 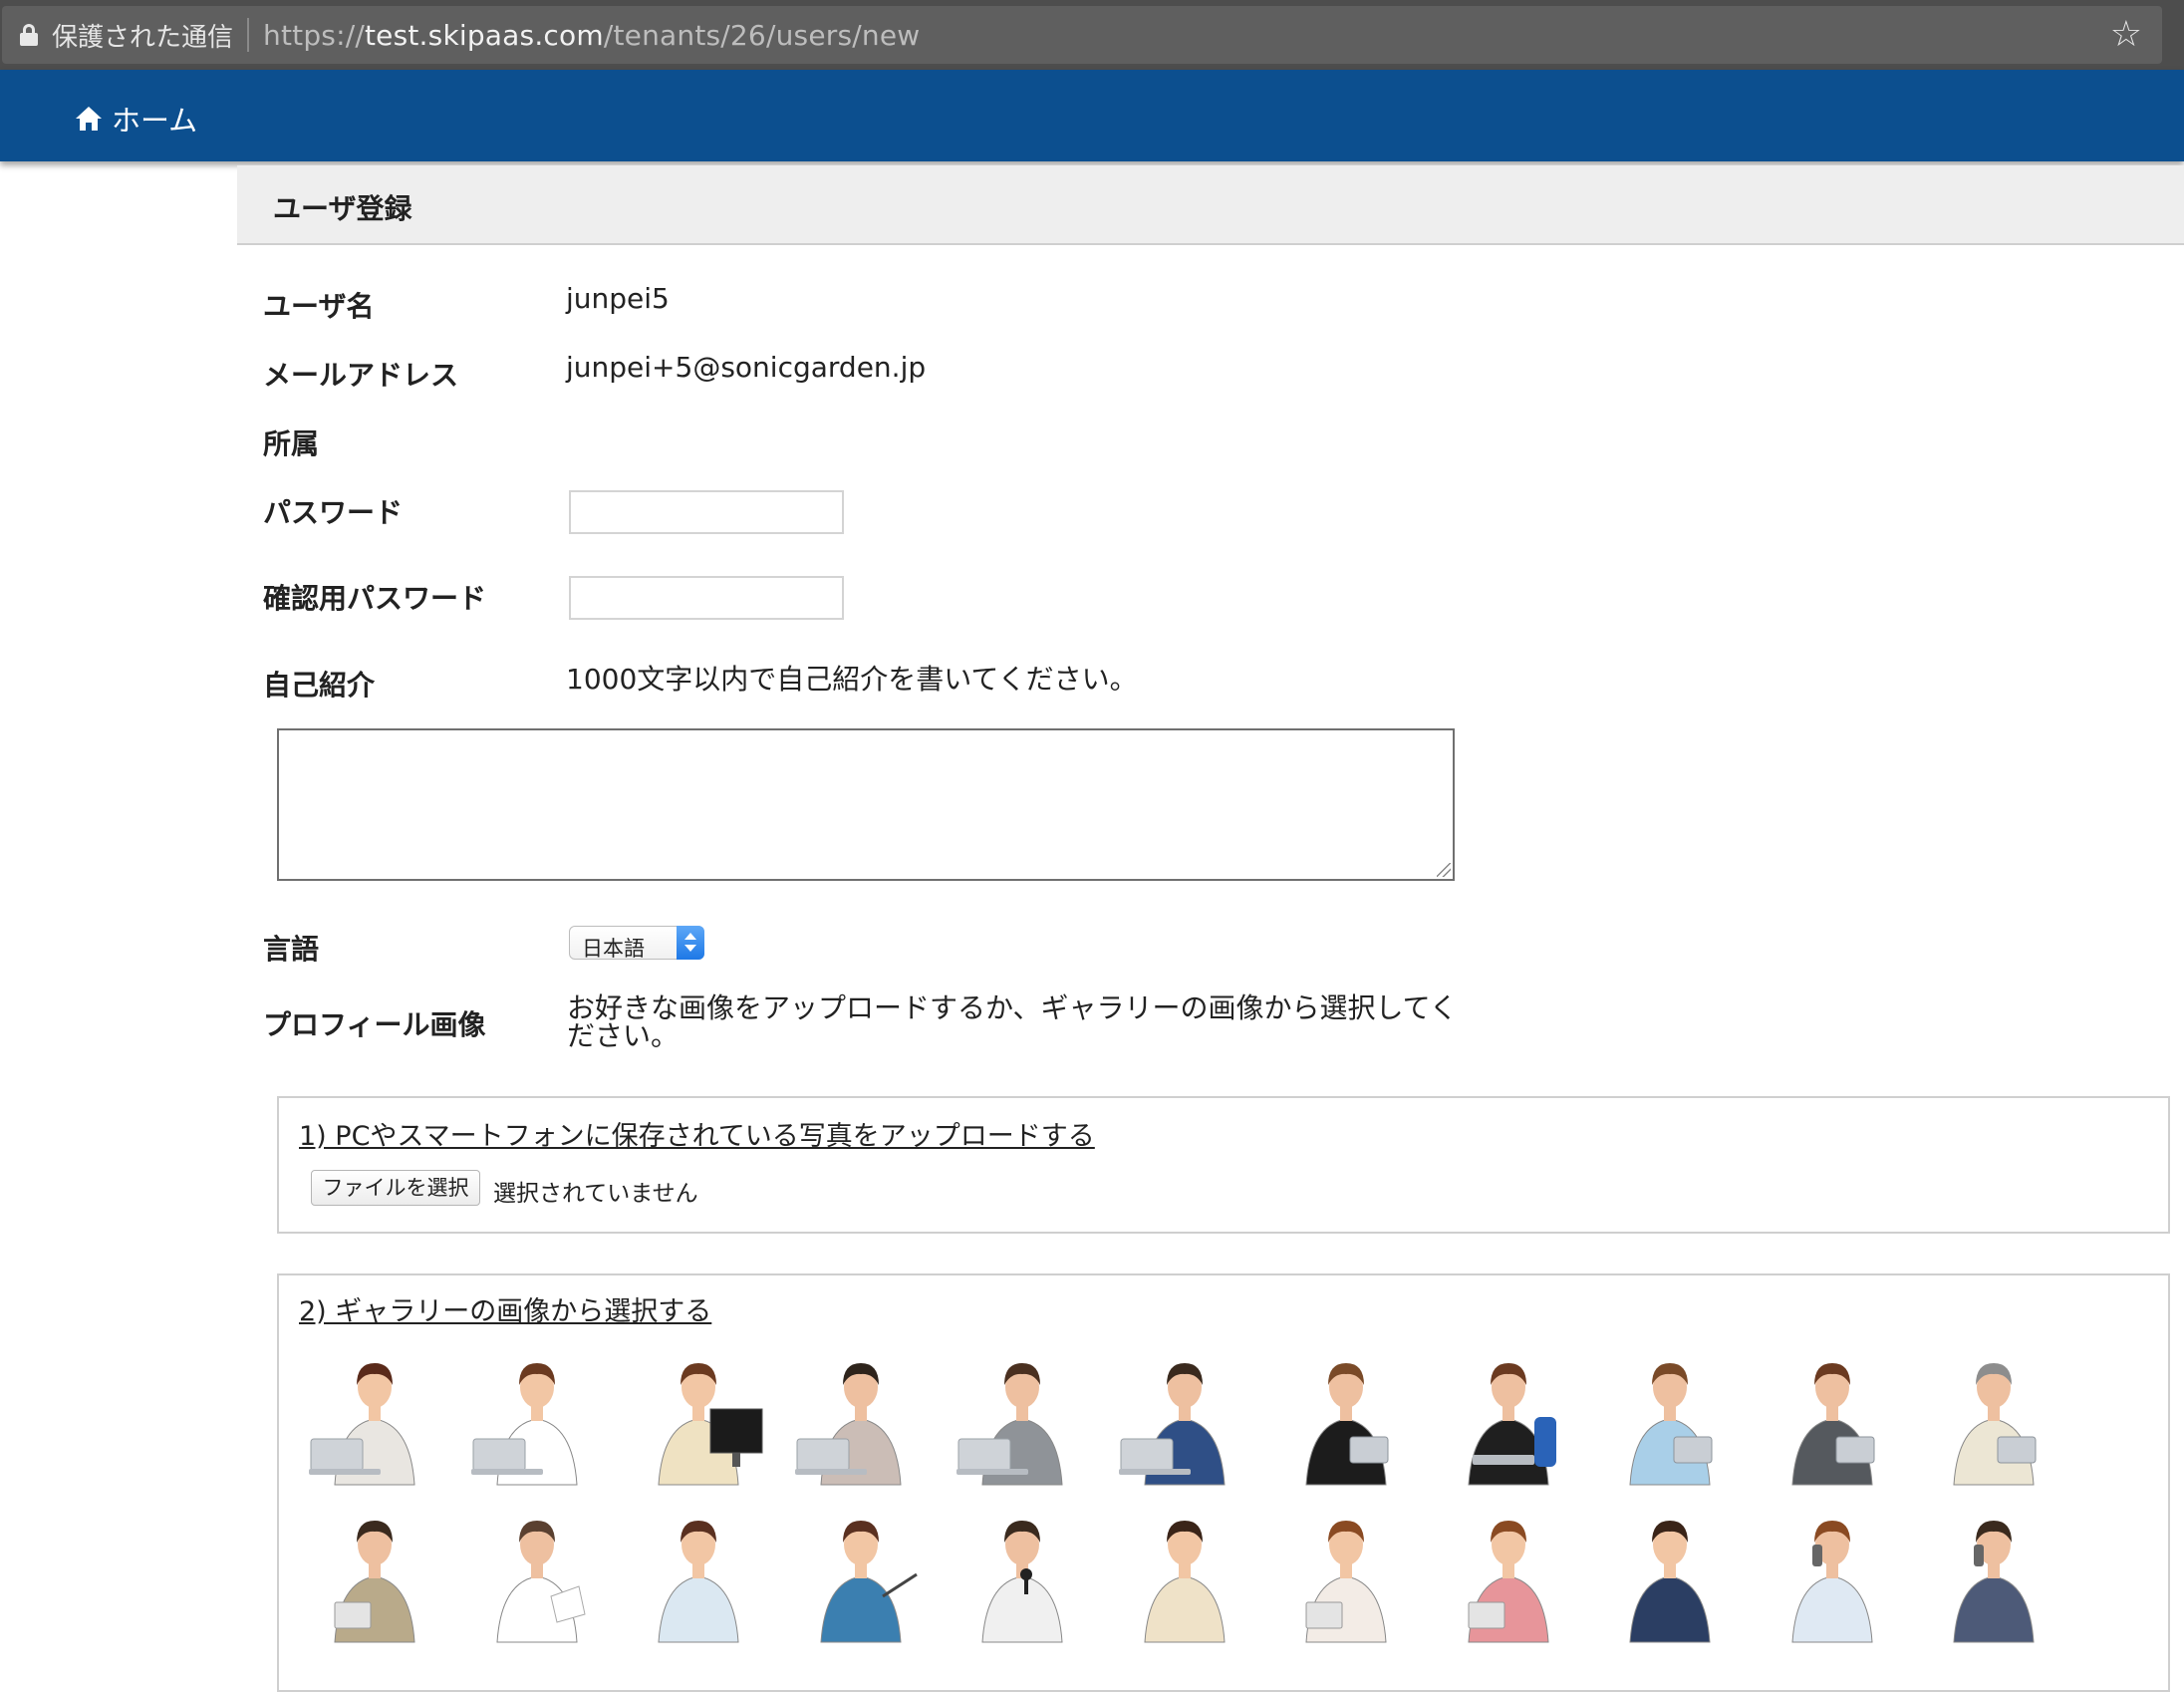 I want to click on gallery-link: 2) ギャラリーの画像から選択する, so click(x=505, y=1308).